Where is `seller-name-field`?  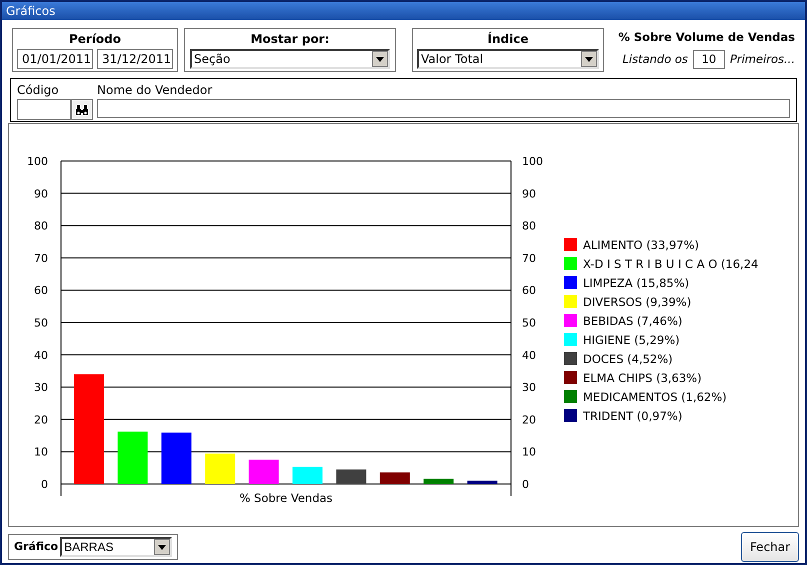 seller-name-field is located at coordinates (443, 108).